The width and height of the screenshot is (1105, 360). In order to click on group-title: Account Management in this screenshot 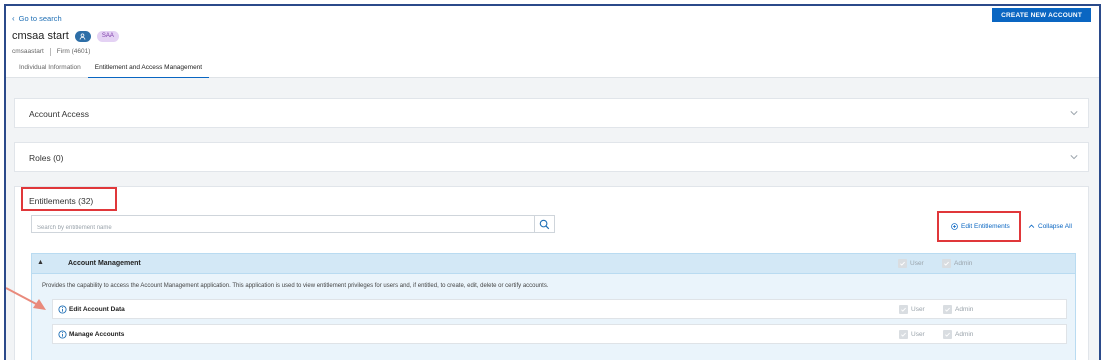, I will do `click(104, 263)`.